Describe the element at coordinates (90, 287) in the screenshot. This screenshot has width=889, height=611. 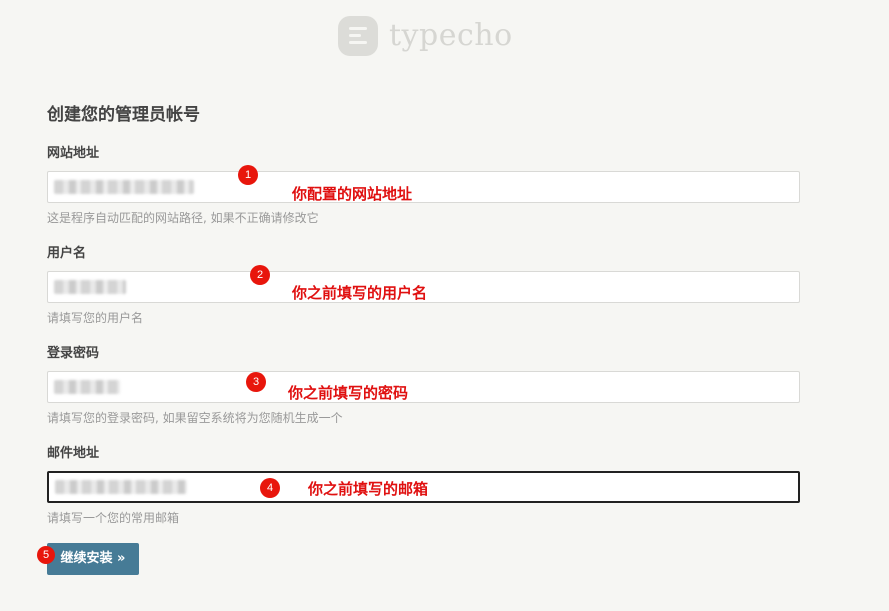
I see `username-value-redacted` at that location.